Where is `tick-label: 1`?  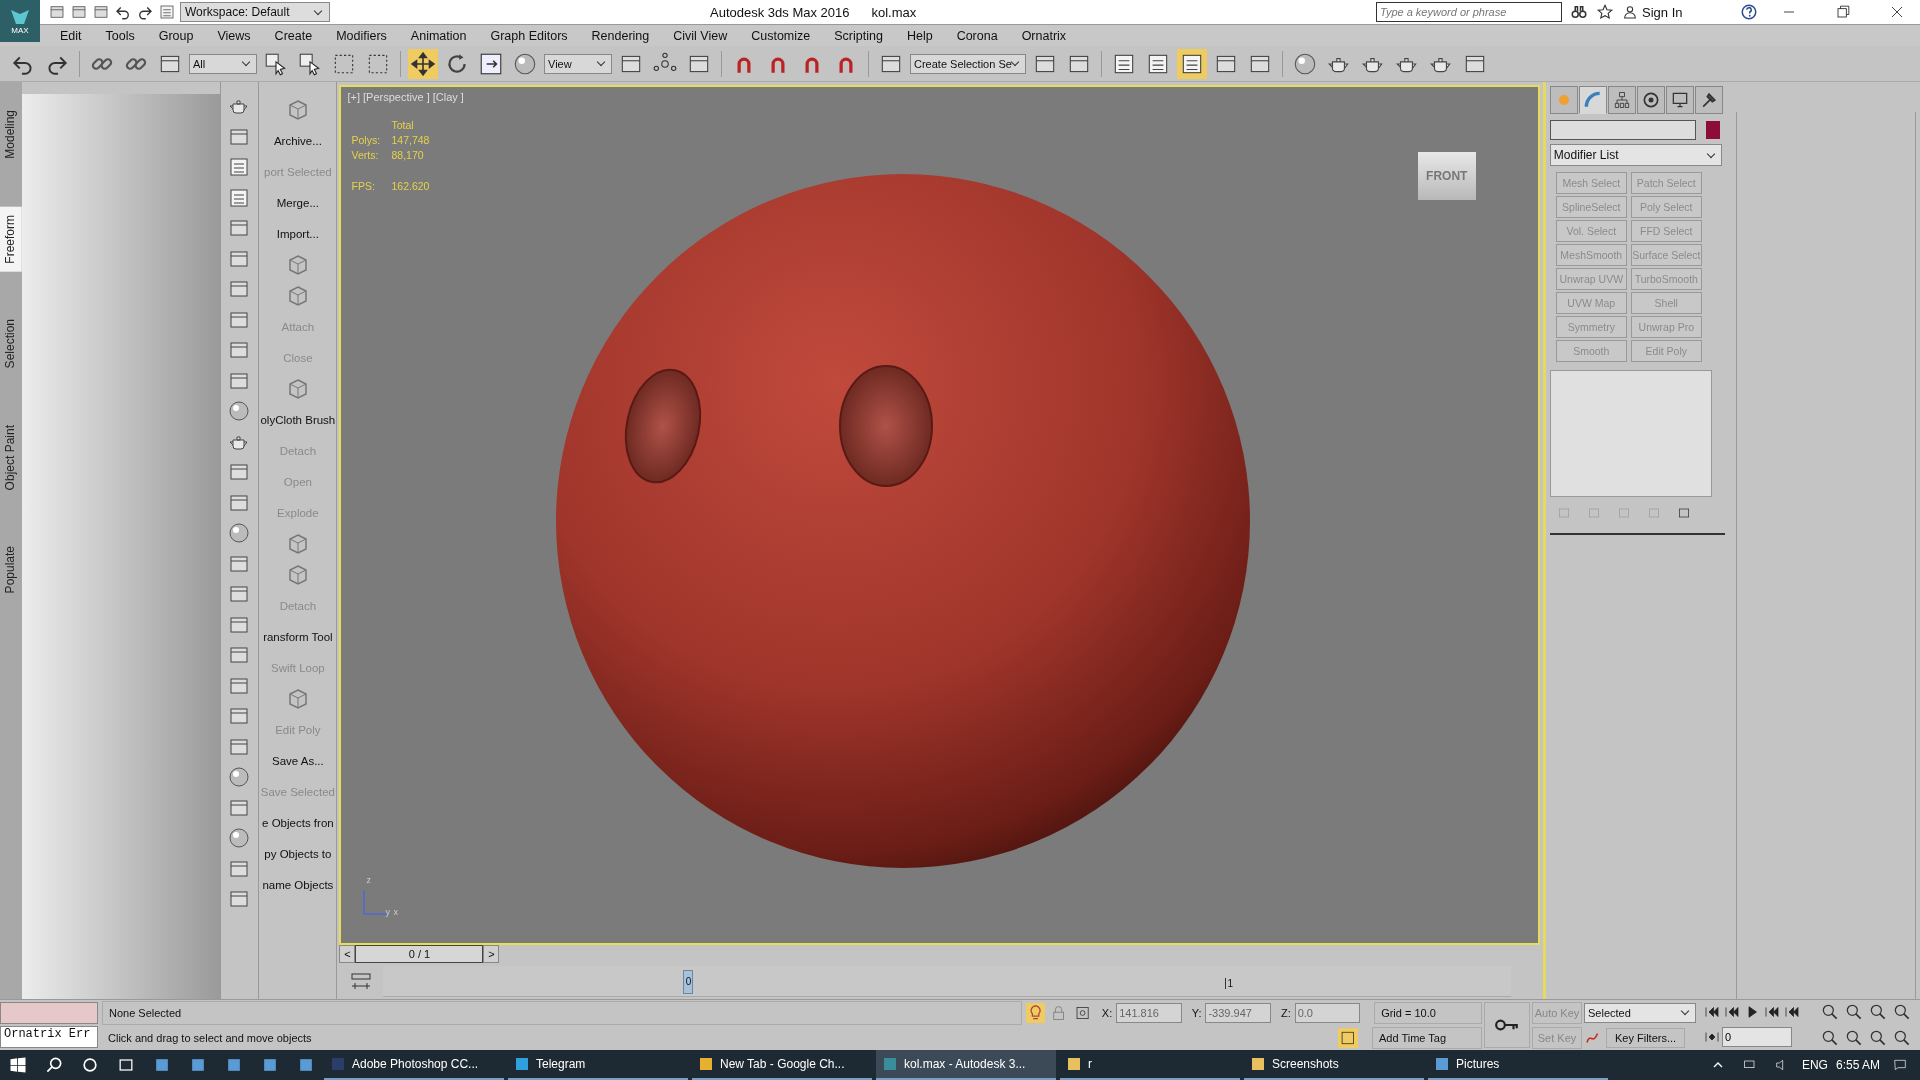
tick-label: 1 is located at coordinates (1229, 983).